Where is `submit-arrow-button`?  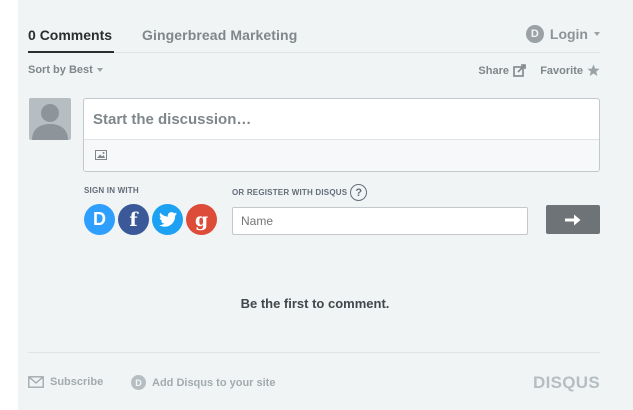
submit-arrow-button is located at coordinates (573, 219).